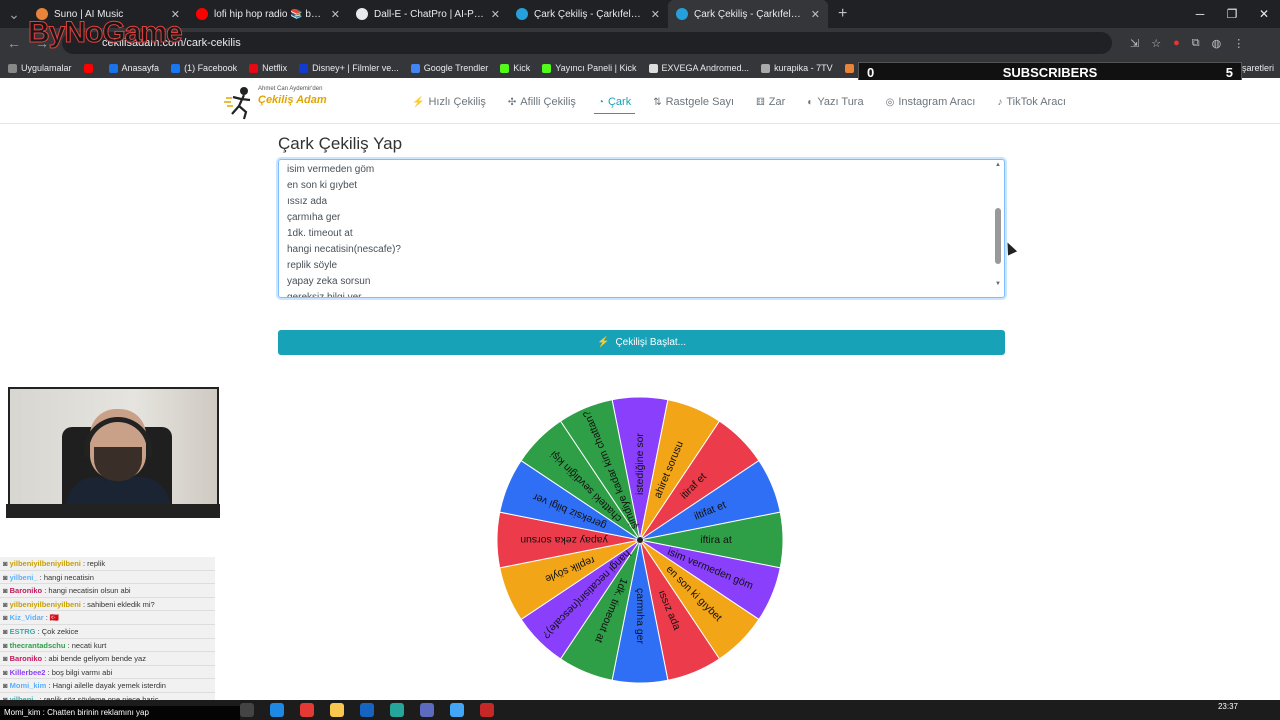  Describe the element at coordinates (428, 14) in the screenshot. I see `browser-tab: Dall-E - ChatPro | AI-PRO ✕` at that location.